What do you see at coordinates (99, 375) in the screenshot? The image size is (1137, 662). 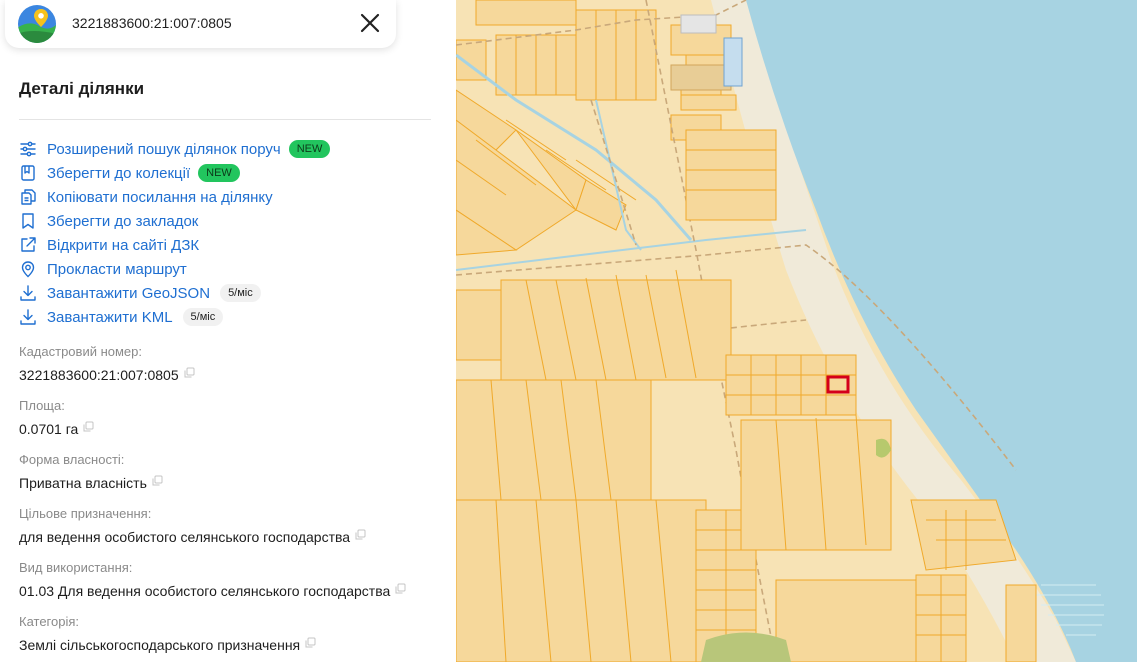 I see `field-value: 3221883600:21:007:0805` at bounding box center [99, 375].